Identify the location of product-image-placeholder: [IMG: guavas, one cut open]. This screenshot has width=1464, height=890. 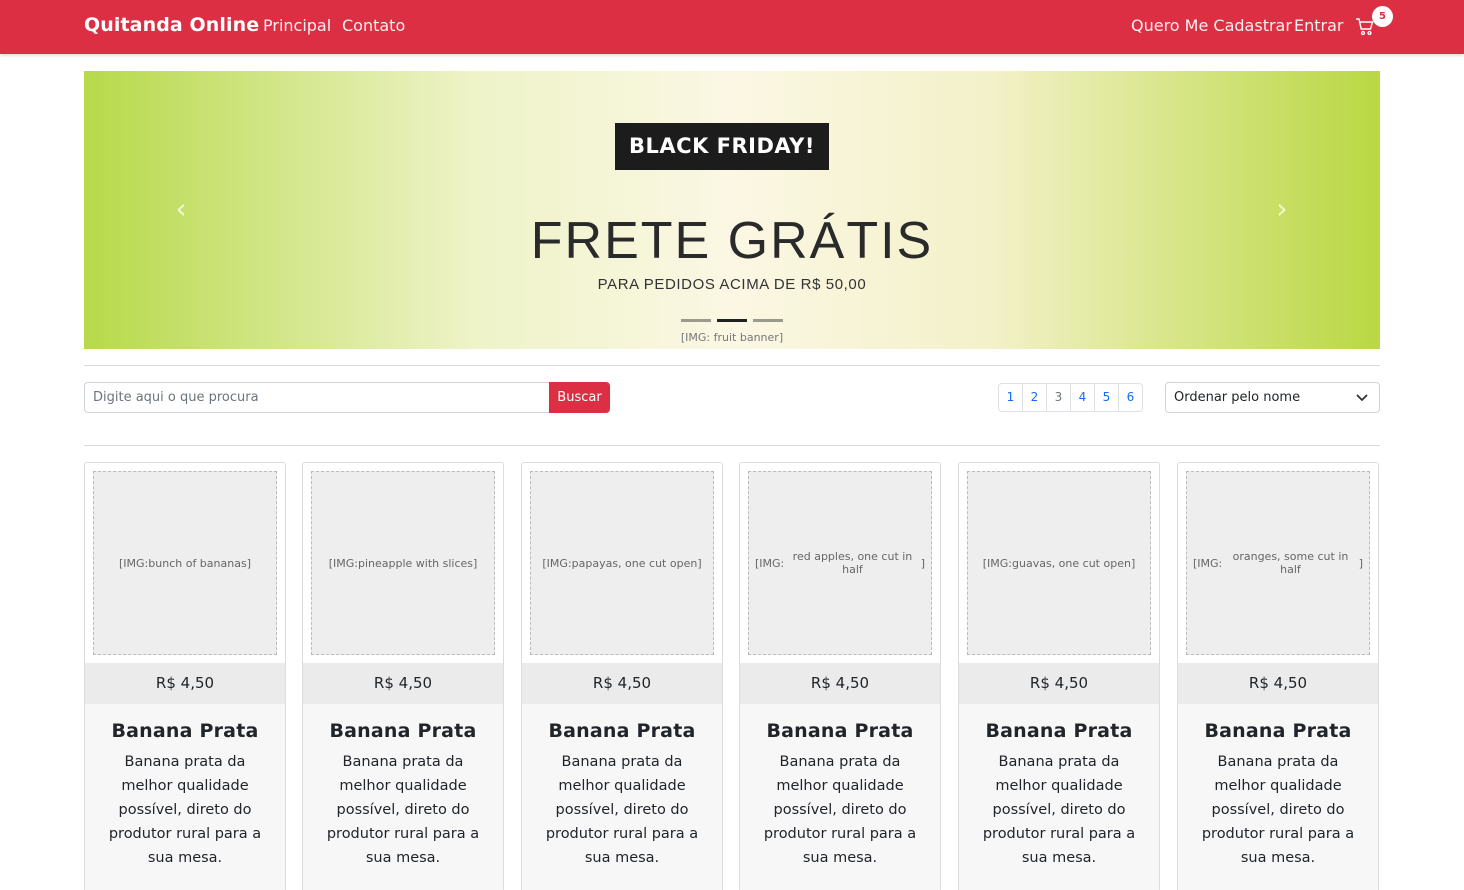
(1059, 563).